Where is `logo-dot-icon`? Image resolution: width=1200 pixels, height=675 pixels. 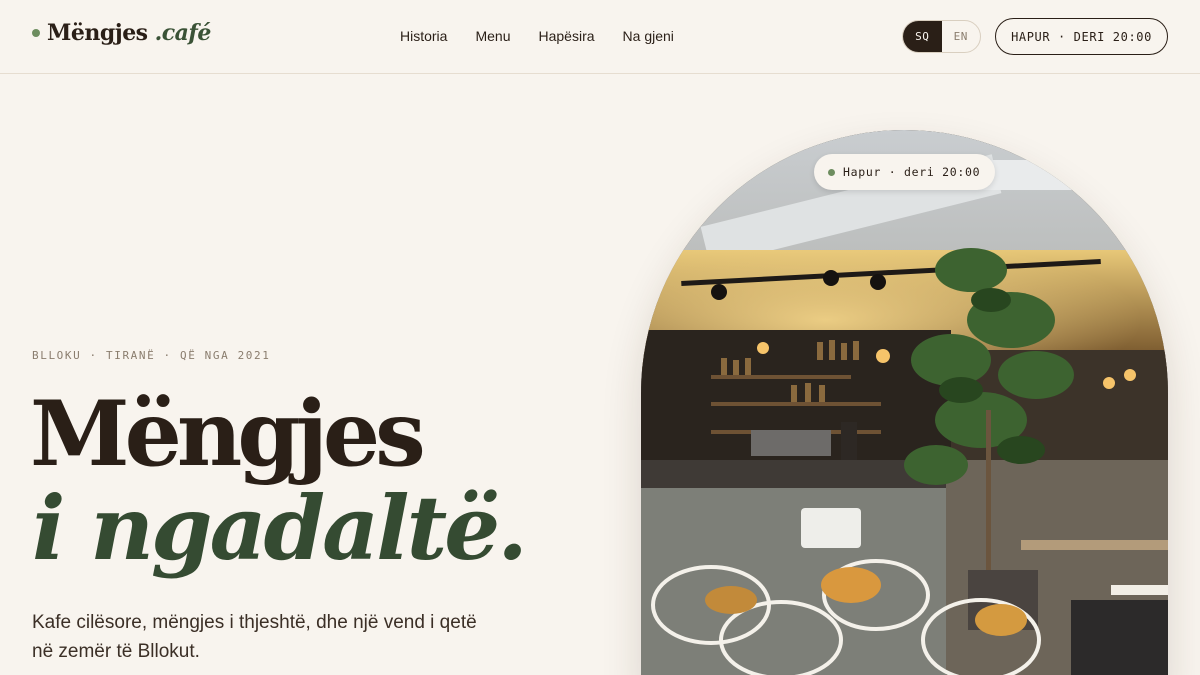
logo-dot-icon is located at coordinates (36, 33).